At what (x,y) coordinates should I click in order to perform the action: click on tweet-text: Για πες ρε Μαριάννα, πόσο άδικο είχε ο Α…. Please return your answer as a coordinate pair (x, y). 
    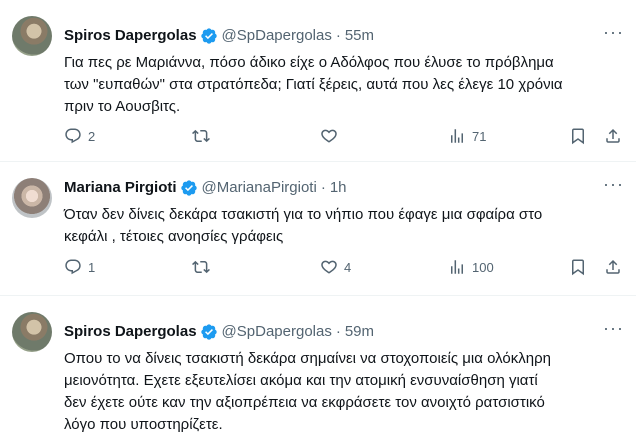
    Looking at the image, I should click on (313, 84).